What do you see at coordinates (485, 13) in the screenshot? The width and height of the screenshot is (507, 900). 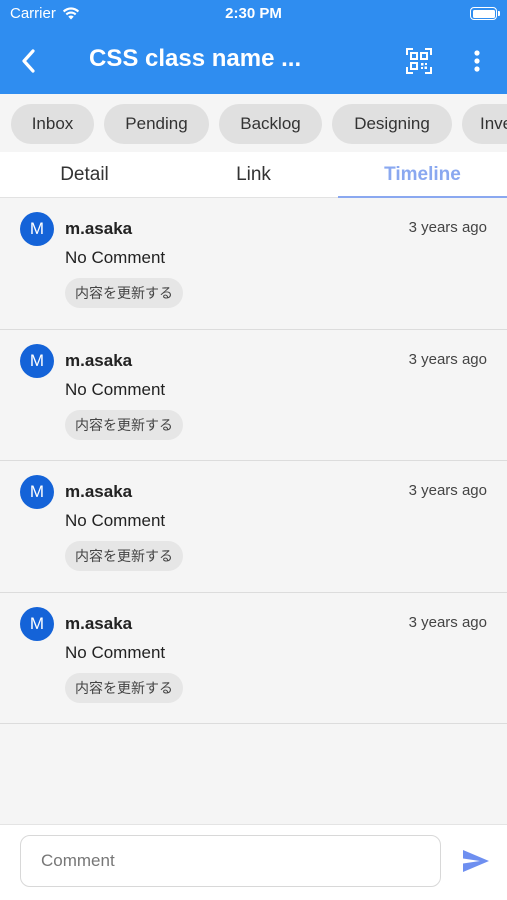 I see `battery-icon` at bounding box center [485, 13].